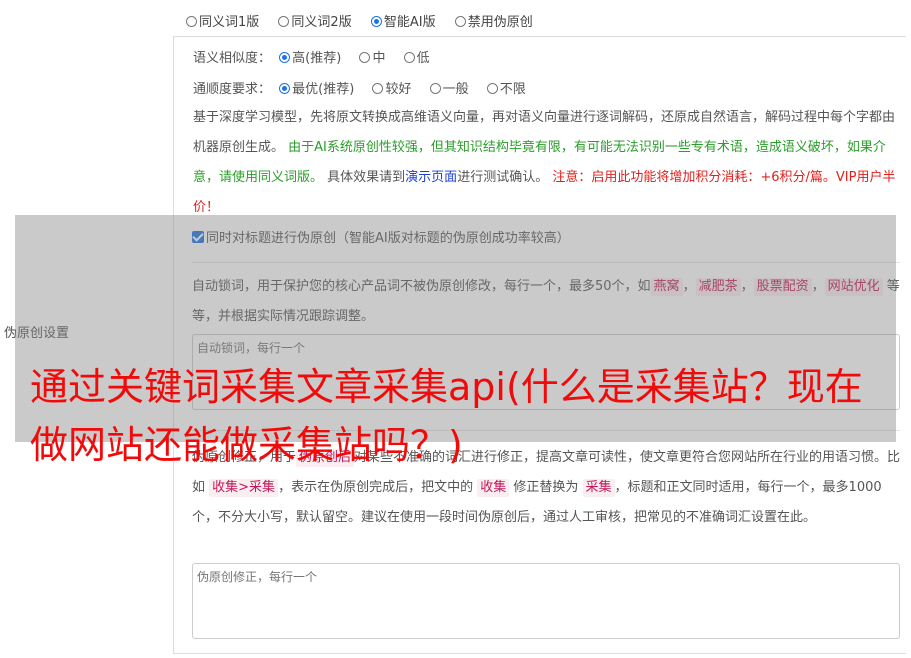  What do you see at coordinates (367, 20) in the screenshot?
I see `version-radio-group: 同义词1版 同义词2版 智能AI版 禁用伪原创` at bounding box center [367, 20].